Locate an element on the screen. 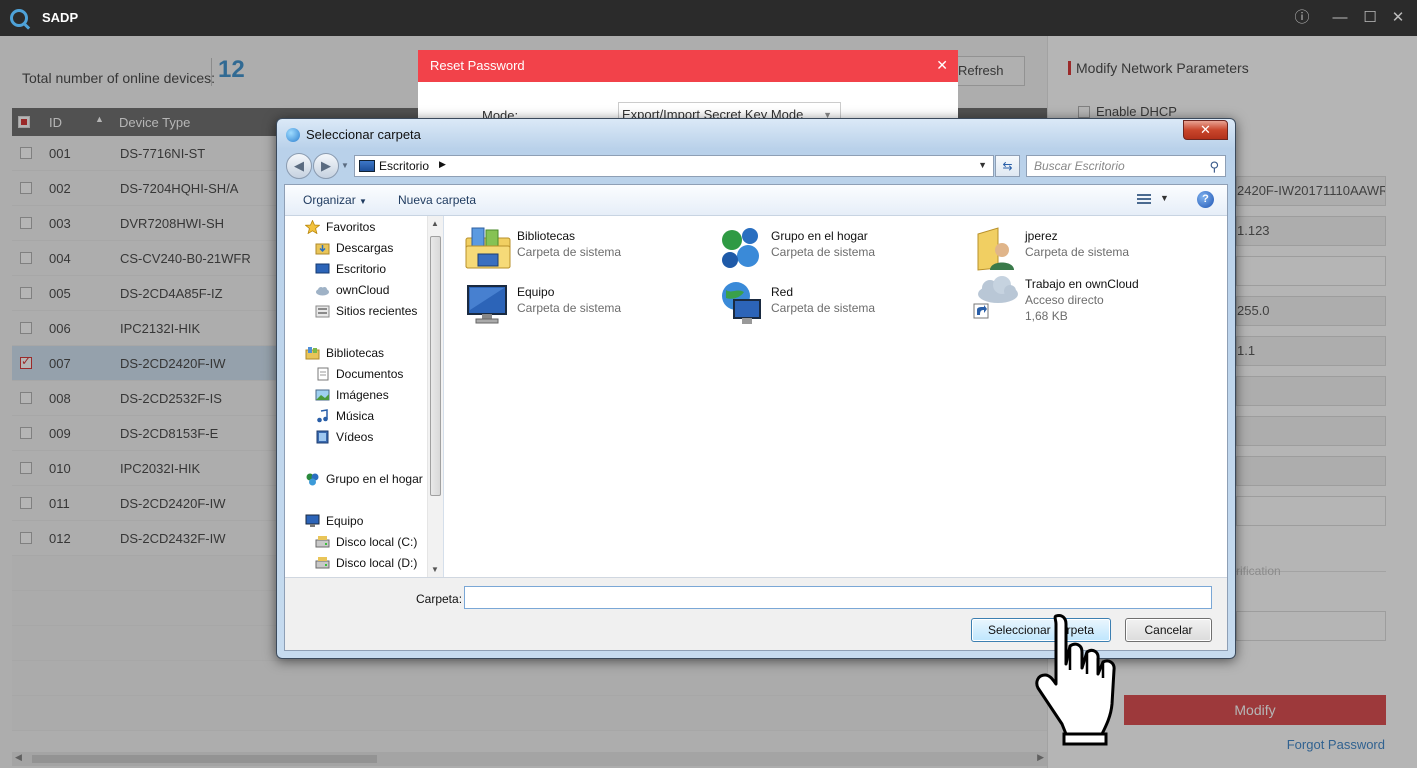 This screenshot has width=1417, height=768. nav-item-label: Escritorio is located at coordinates (361, 269).